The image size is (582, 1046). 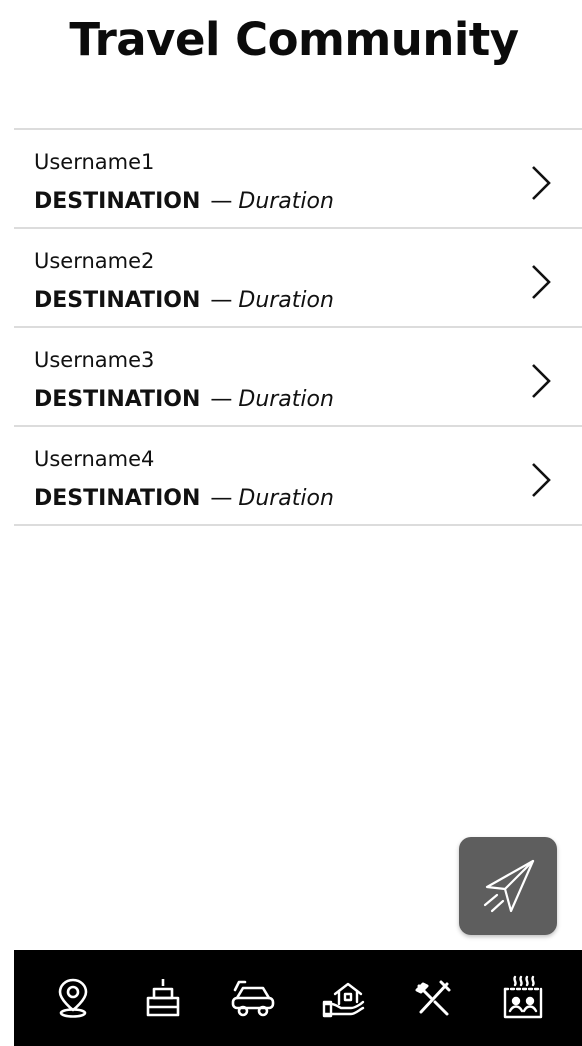 I want to click on map-pin-icon, so click(x=73, y=998).